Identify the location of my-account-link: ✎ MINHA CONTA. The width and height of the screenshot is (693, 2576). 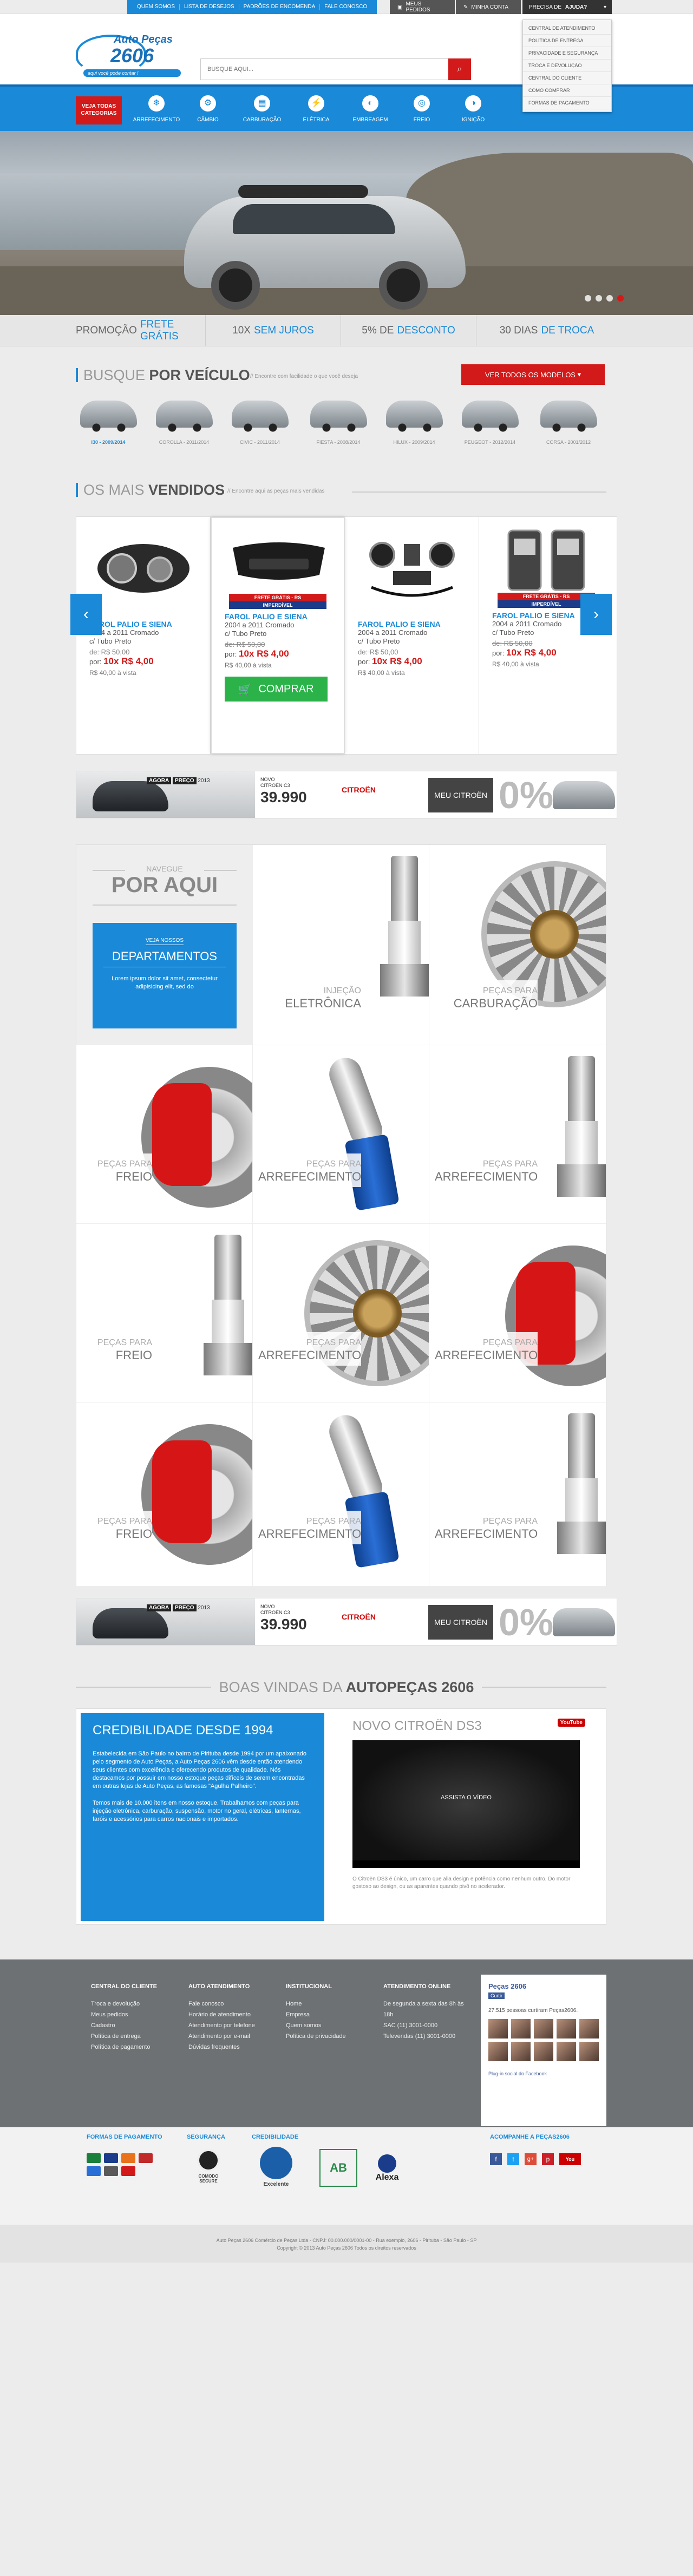
(488, 7).